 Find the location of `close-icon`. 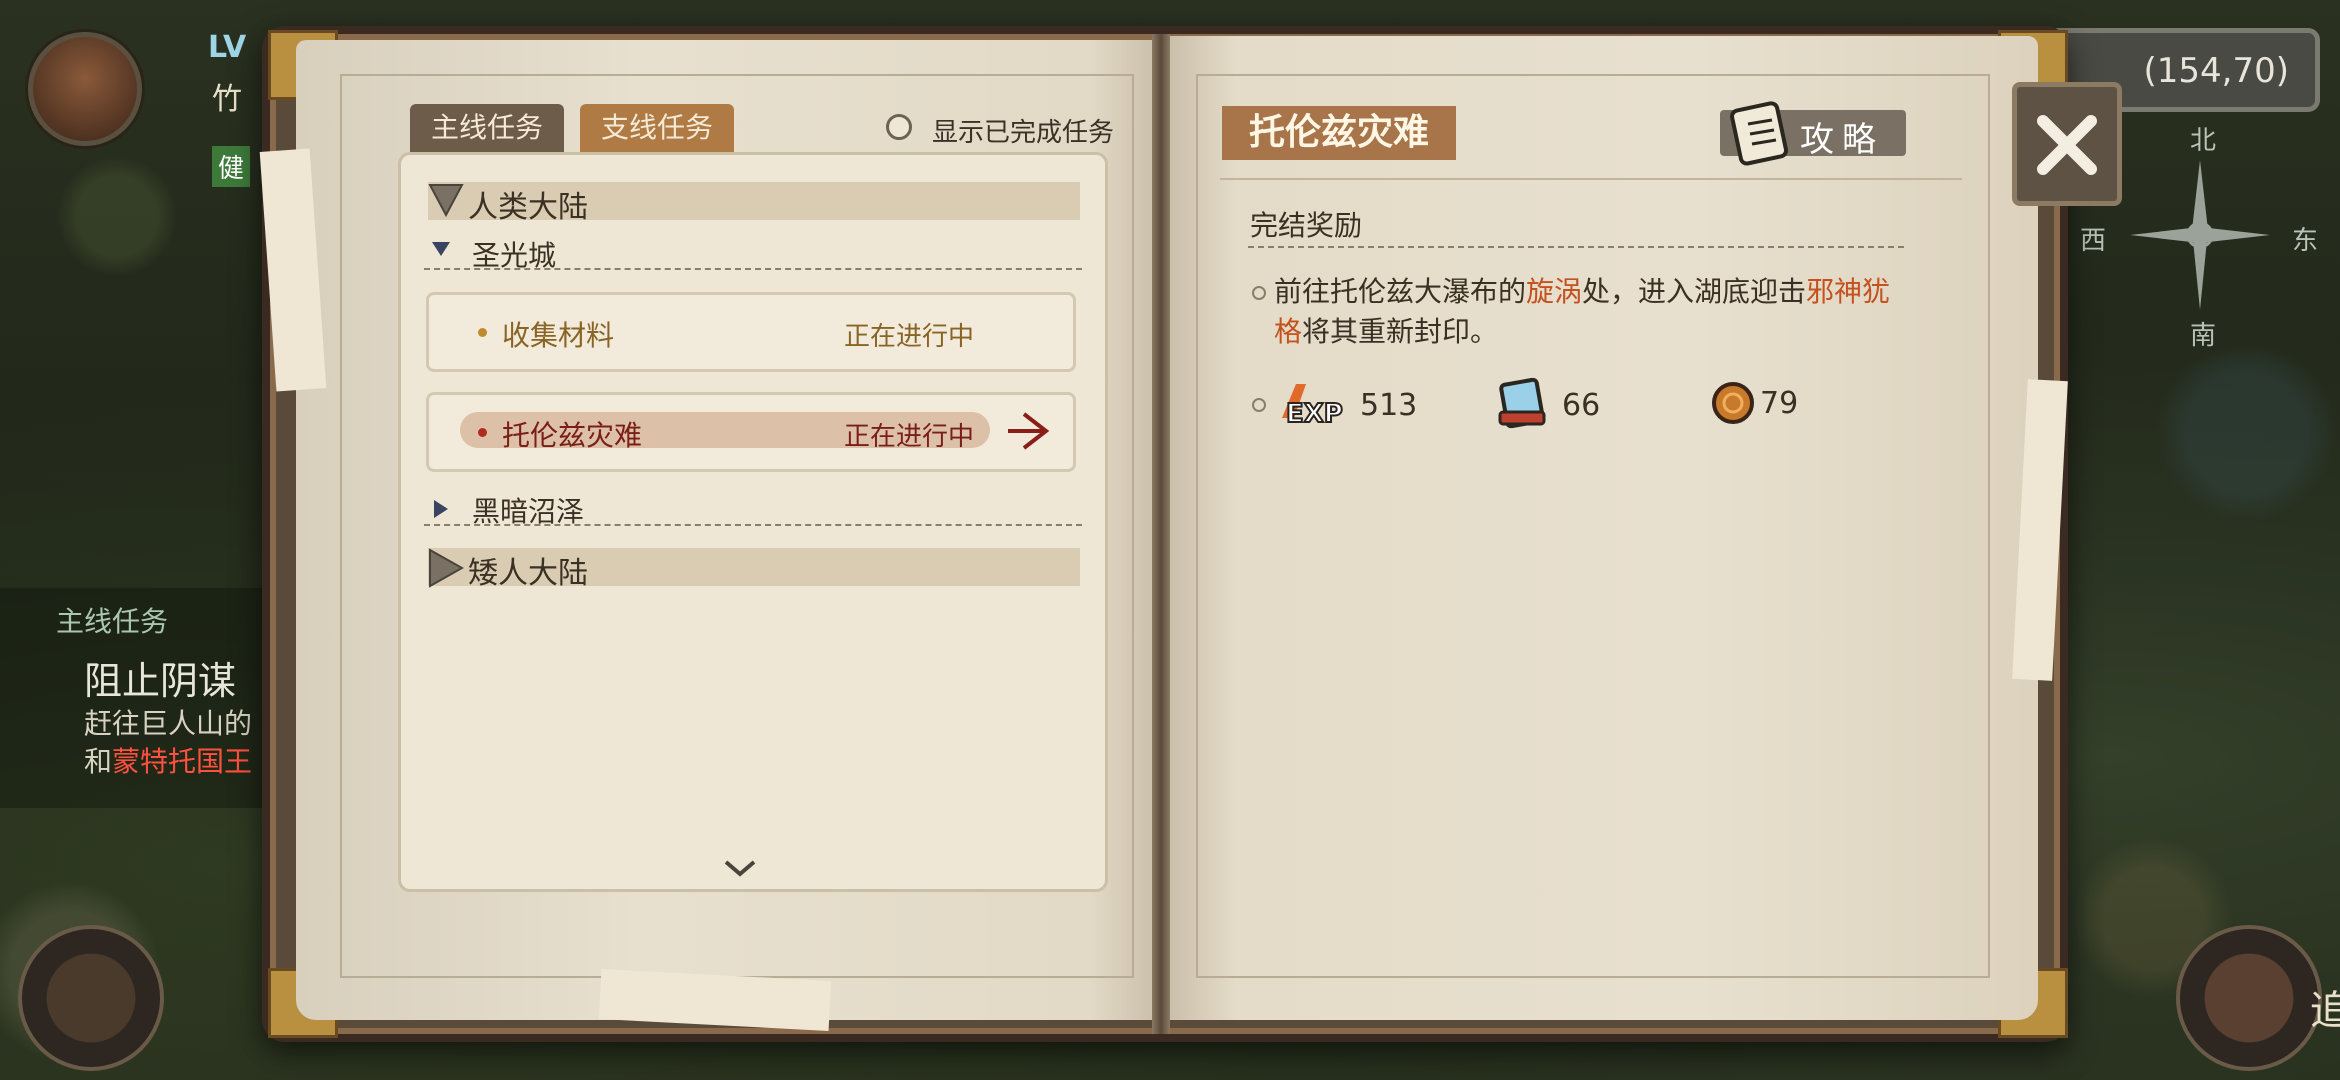

close-icon is located at coordinates (2067, 145).